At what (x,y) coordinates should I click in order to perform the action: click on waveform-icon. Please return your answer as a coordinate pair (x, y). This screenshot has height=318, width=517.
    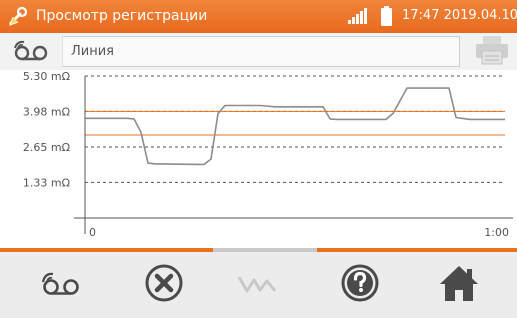
    Looking at the image, I should click on (257, 285).